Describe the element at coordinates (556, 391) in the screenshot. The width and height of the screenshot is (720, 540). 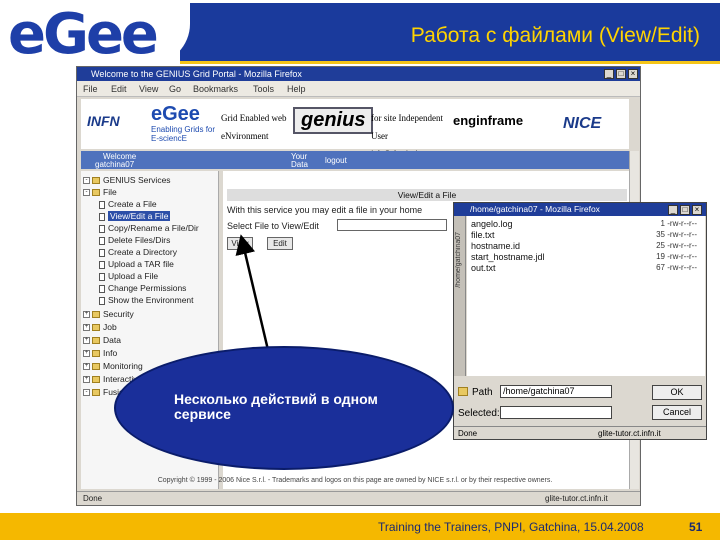
I see `path-input: /home/gatchina07` at that location.